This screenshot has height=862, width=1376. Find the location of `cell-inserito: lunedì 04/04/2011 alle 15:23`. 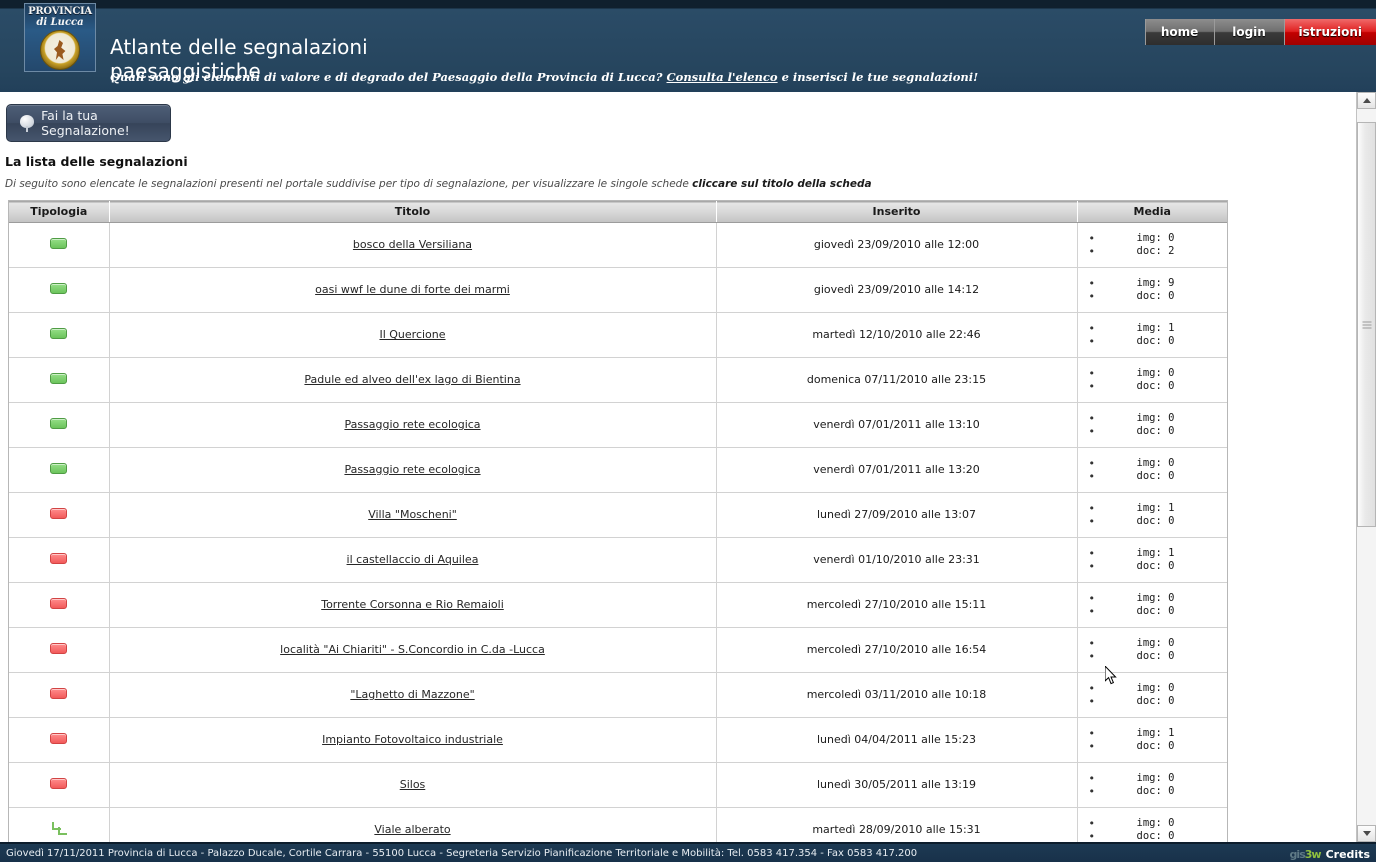

cell-inserito: lunedì 04/04/2011 alle 15:23 is located at coordinates (897, 740).